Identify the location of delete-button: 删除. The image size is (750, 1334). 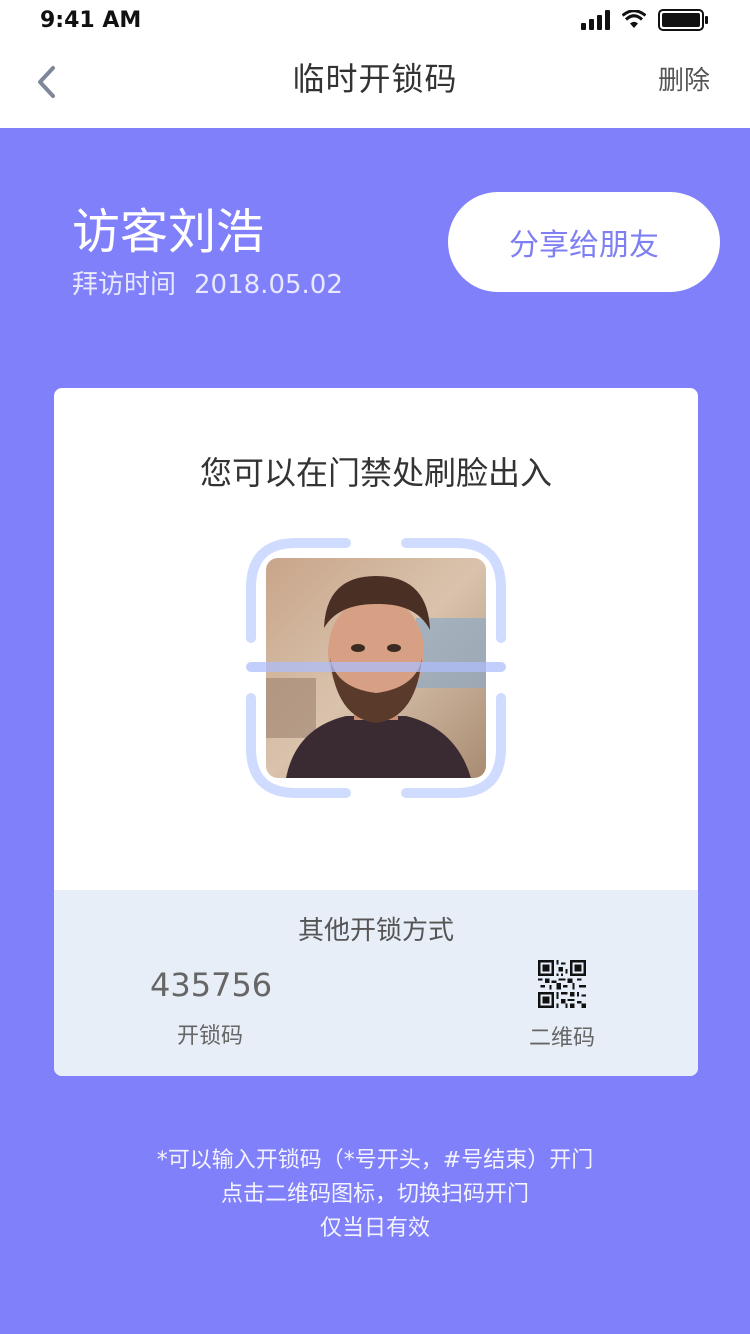
(684, 78).